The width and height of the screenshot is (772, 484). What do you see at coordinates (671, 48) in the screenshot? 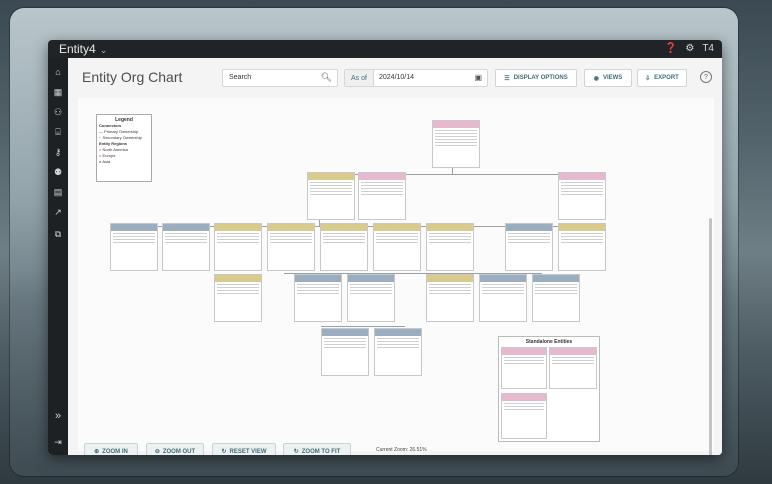
I see `help-icon: ❓` at bounding box center [671, 48].